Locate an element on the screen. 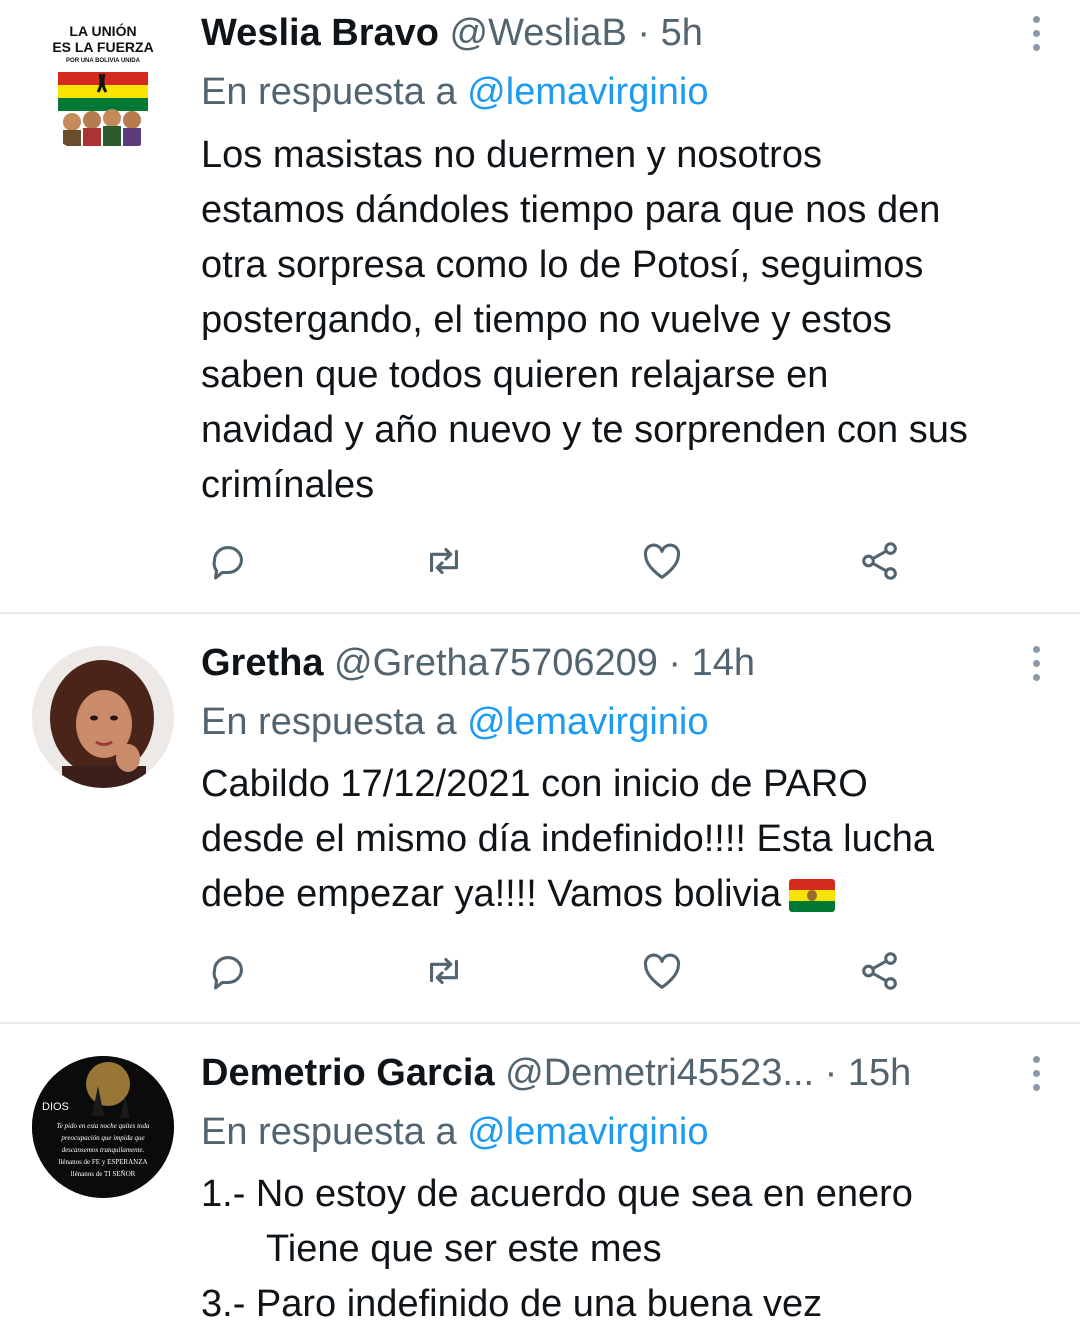 This screenshot has height=1334, width=1080. tweet-text-line: saben que todos quieren relajarse en is located at coordinates (515, 375).